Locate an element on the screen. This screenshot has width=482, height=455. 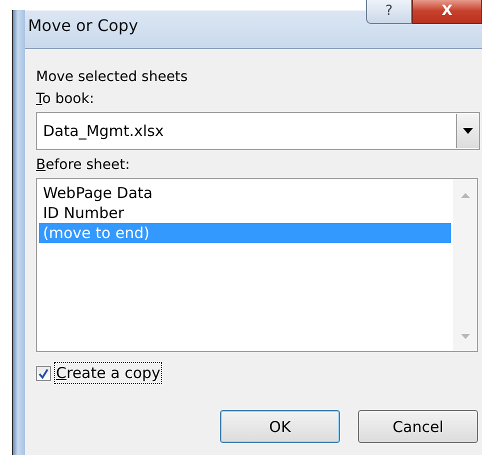
scroll-down-icon is located at coordinates (465, 336).